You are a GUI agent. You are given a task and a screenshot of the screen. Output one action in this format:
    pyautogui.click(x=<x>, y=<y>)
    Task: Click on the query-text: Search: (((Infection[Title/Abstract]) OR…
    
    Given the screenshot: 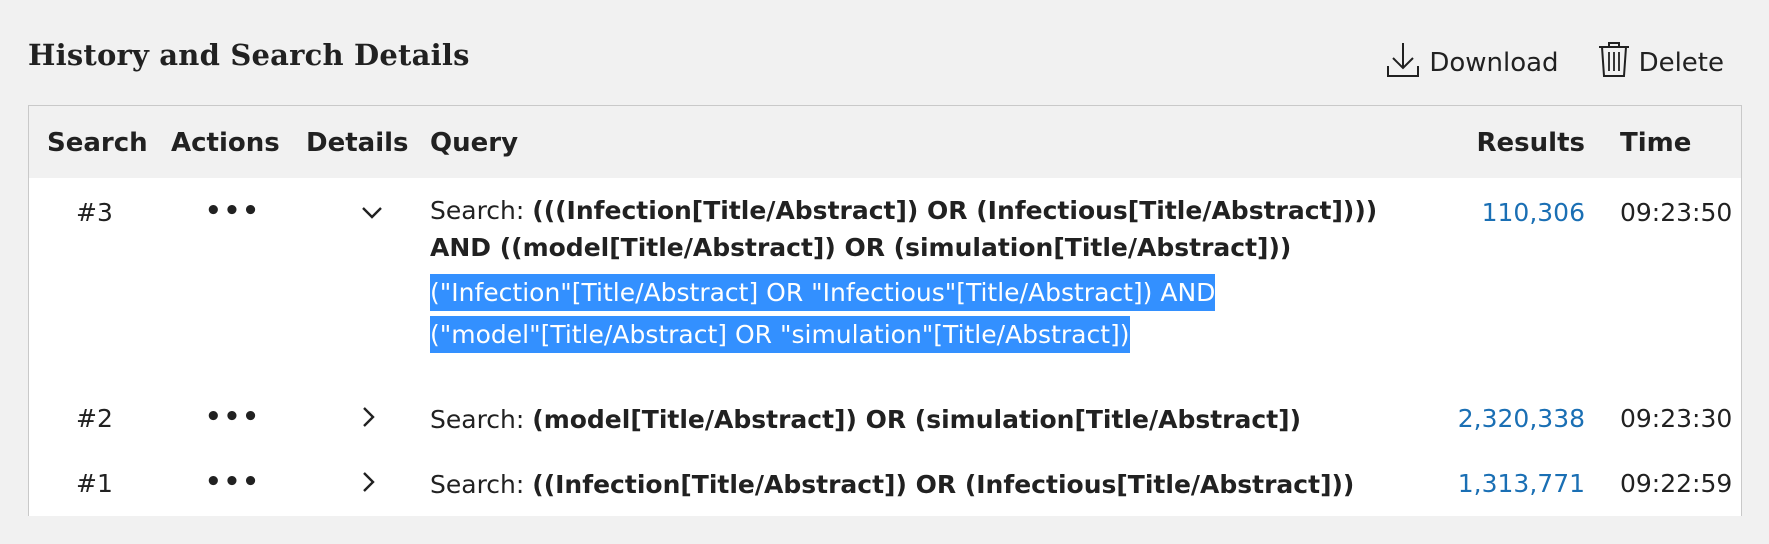 What is the action you would take?
    pyautogui.click(x=910, y=229)
    